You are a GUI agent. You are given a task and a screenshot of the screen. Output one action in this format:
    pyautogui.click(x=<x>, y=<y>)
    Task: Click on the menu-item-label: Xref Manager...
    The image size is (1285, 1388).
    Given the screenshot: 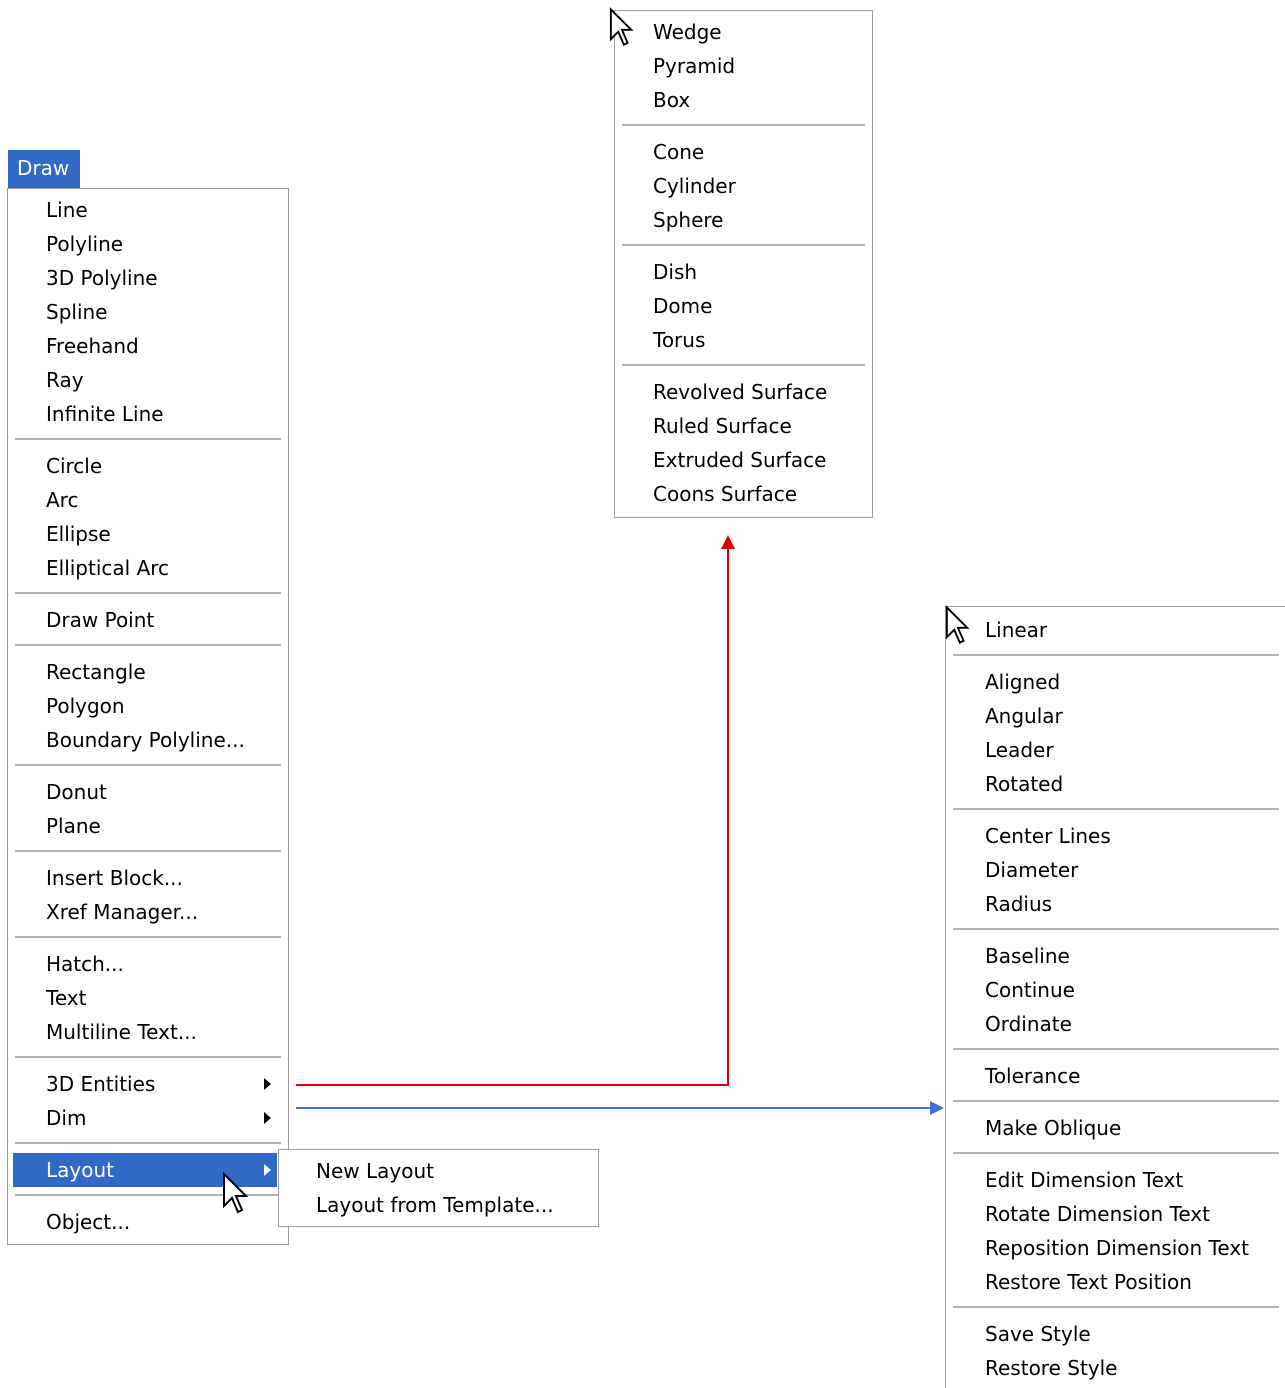 What is the action you would take?
    pyautogui.click(x=122, y=912)
    